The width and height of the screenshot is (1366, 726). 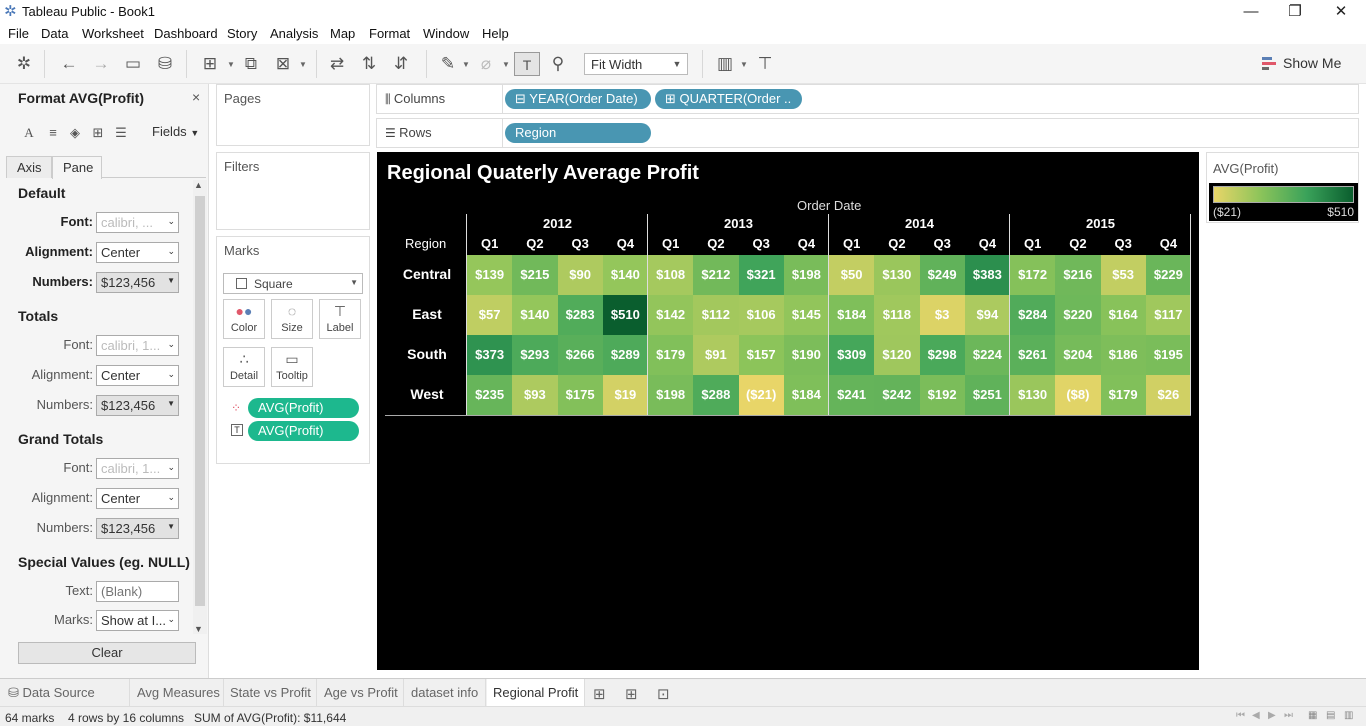 I want to click on heatmap-cell: $117, so click(x=1168, y=315).